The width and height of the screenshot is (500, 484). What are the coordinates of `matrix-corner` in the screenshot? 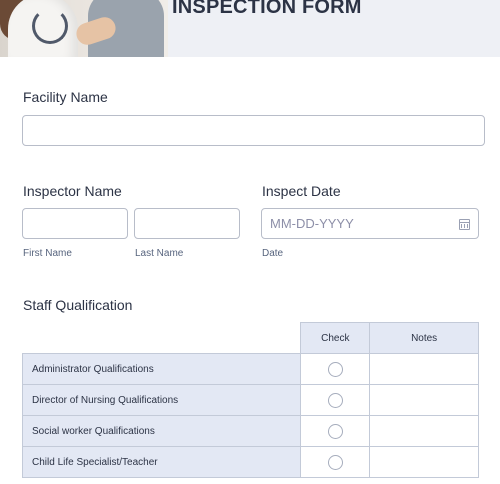 It's located at (162, 338).